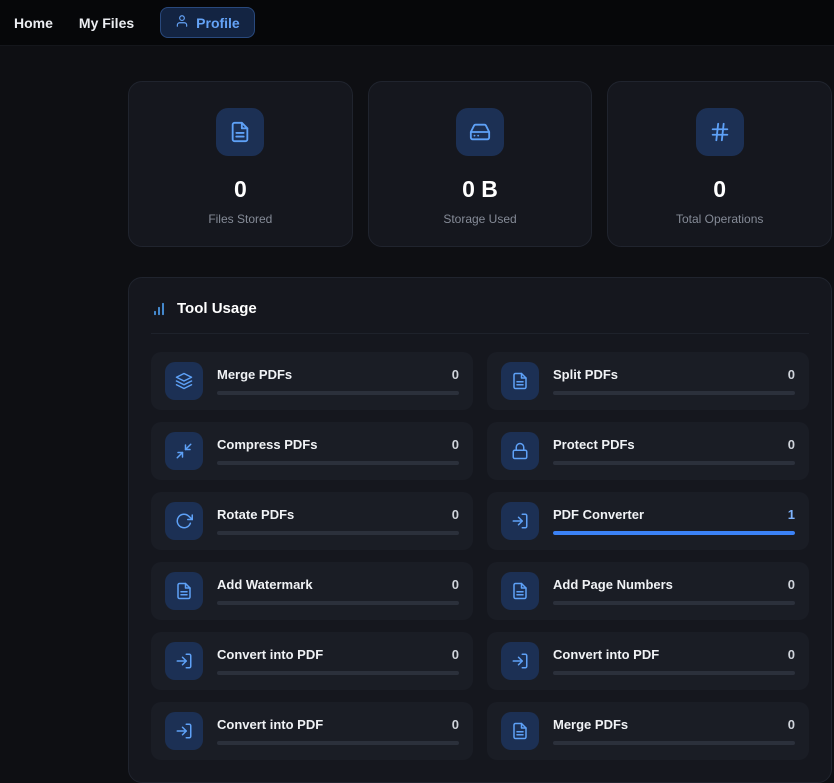 The image size is (834, 783). What do you see at coordinates (480, 317) in the screenshot?
I see `tool-usage-header: Tool Usage` at bounding box center [480, 317].